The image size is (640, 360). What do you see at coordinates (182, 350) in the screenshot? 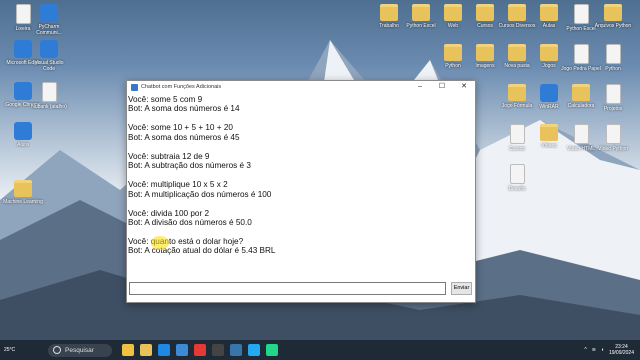
I see `store-icon` at bounding box center [182, 350].